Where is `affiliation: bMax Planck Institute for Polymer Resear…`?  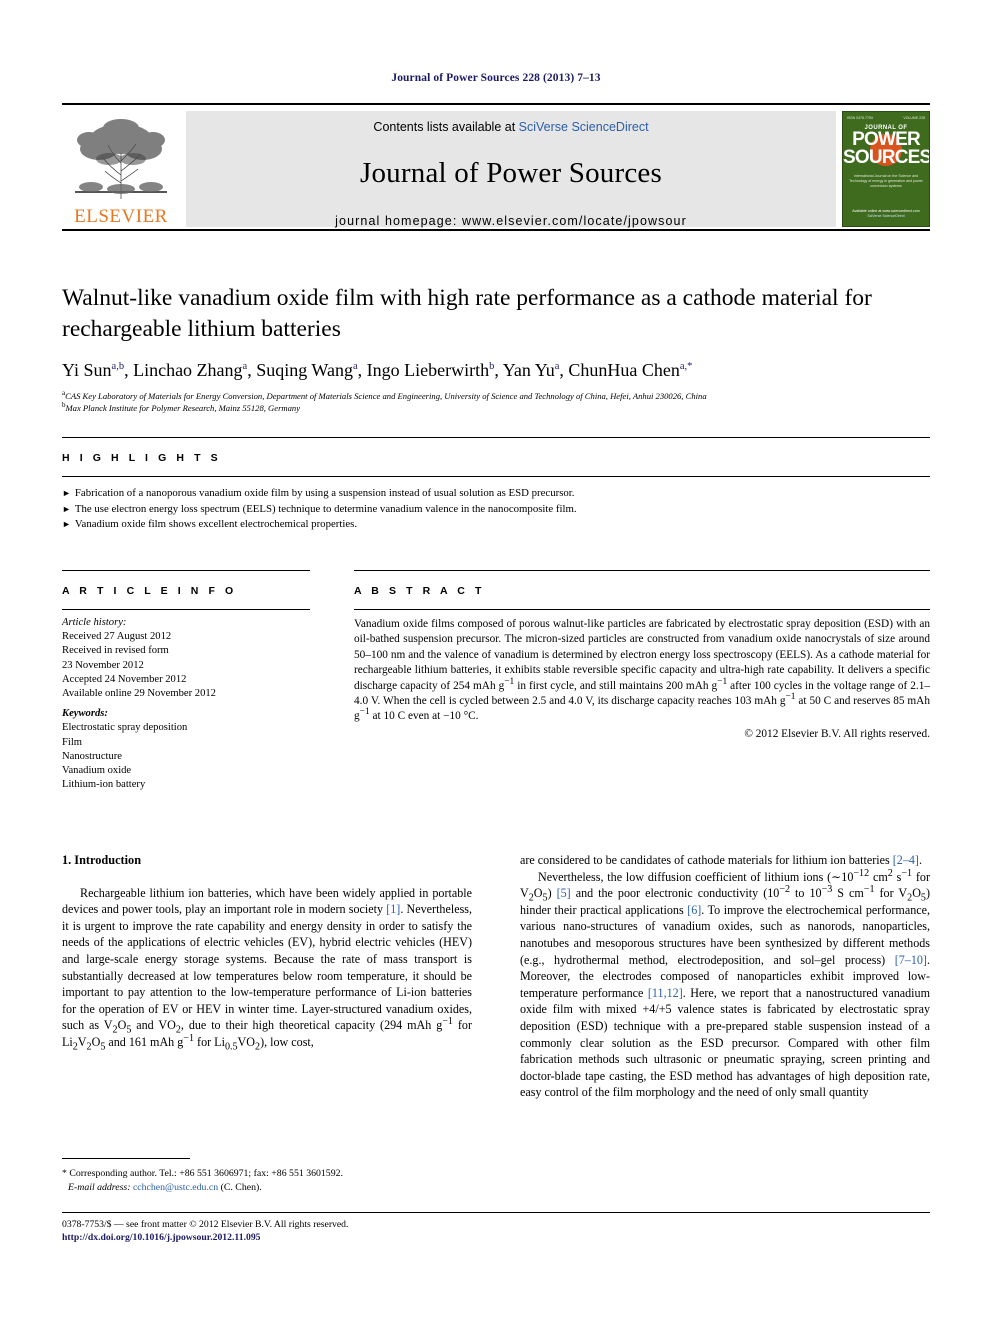
affiliation: bMax Planck Institute for Polymer Resear… is located at coordinates (496, 408).